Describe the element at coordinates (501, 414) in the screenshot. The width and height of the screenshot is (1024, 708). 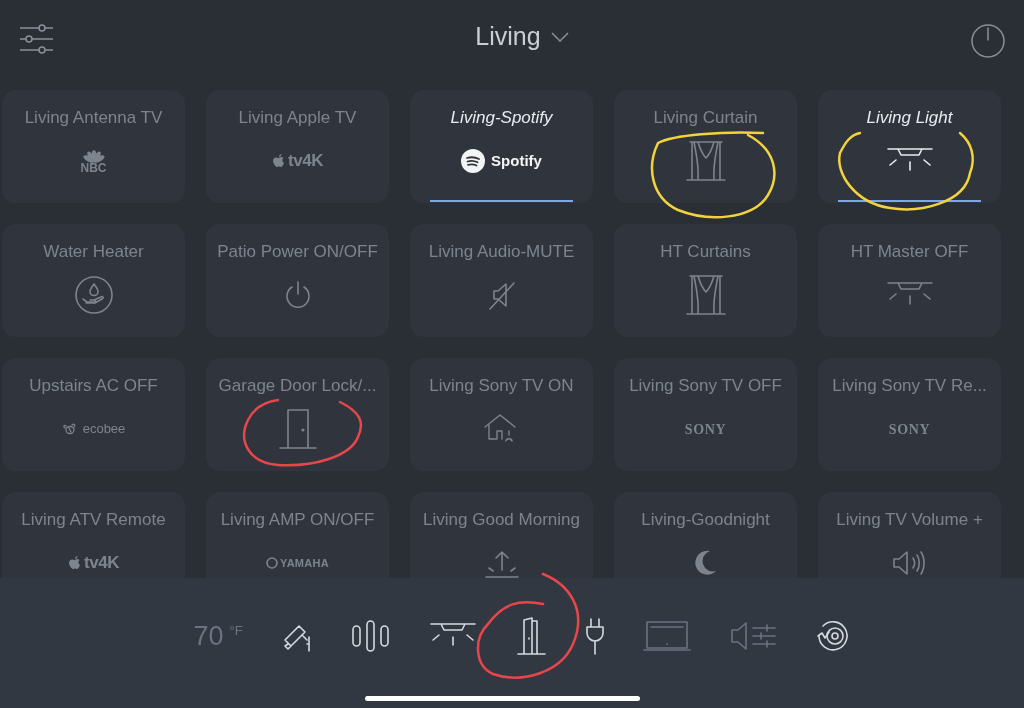
I see `scene-tile: Living Sony TV ON` at that location.